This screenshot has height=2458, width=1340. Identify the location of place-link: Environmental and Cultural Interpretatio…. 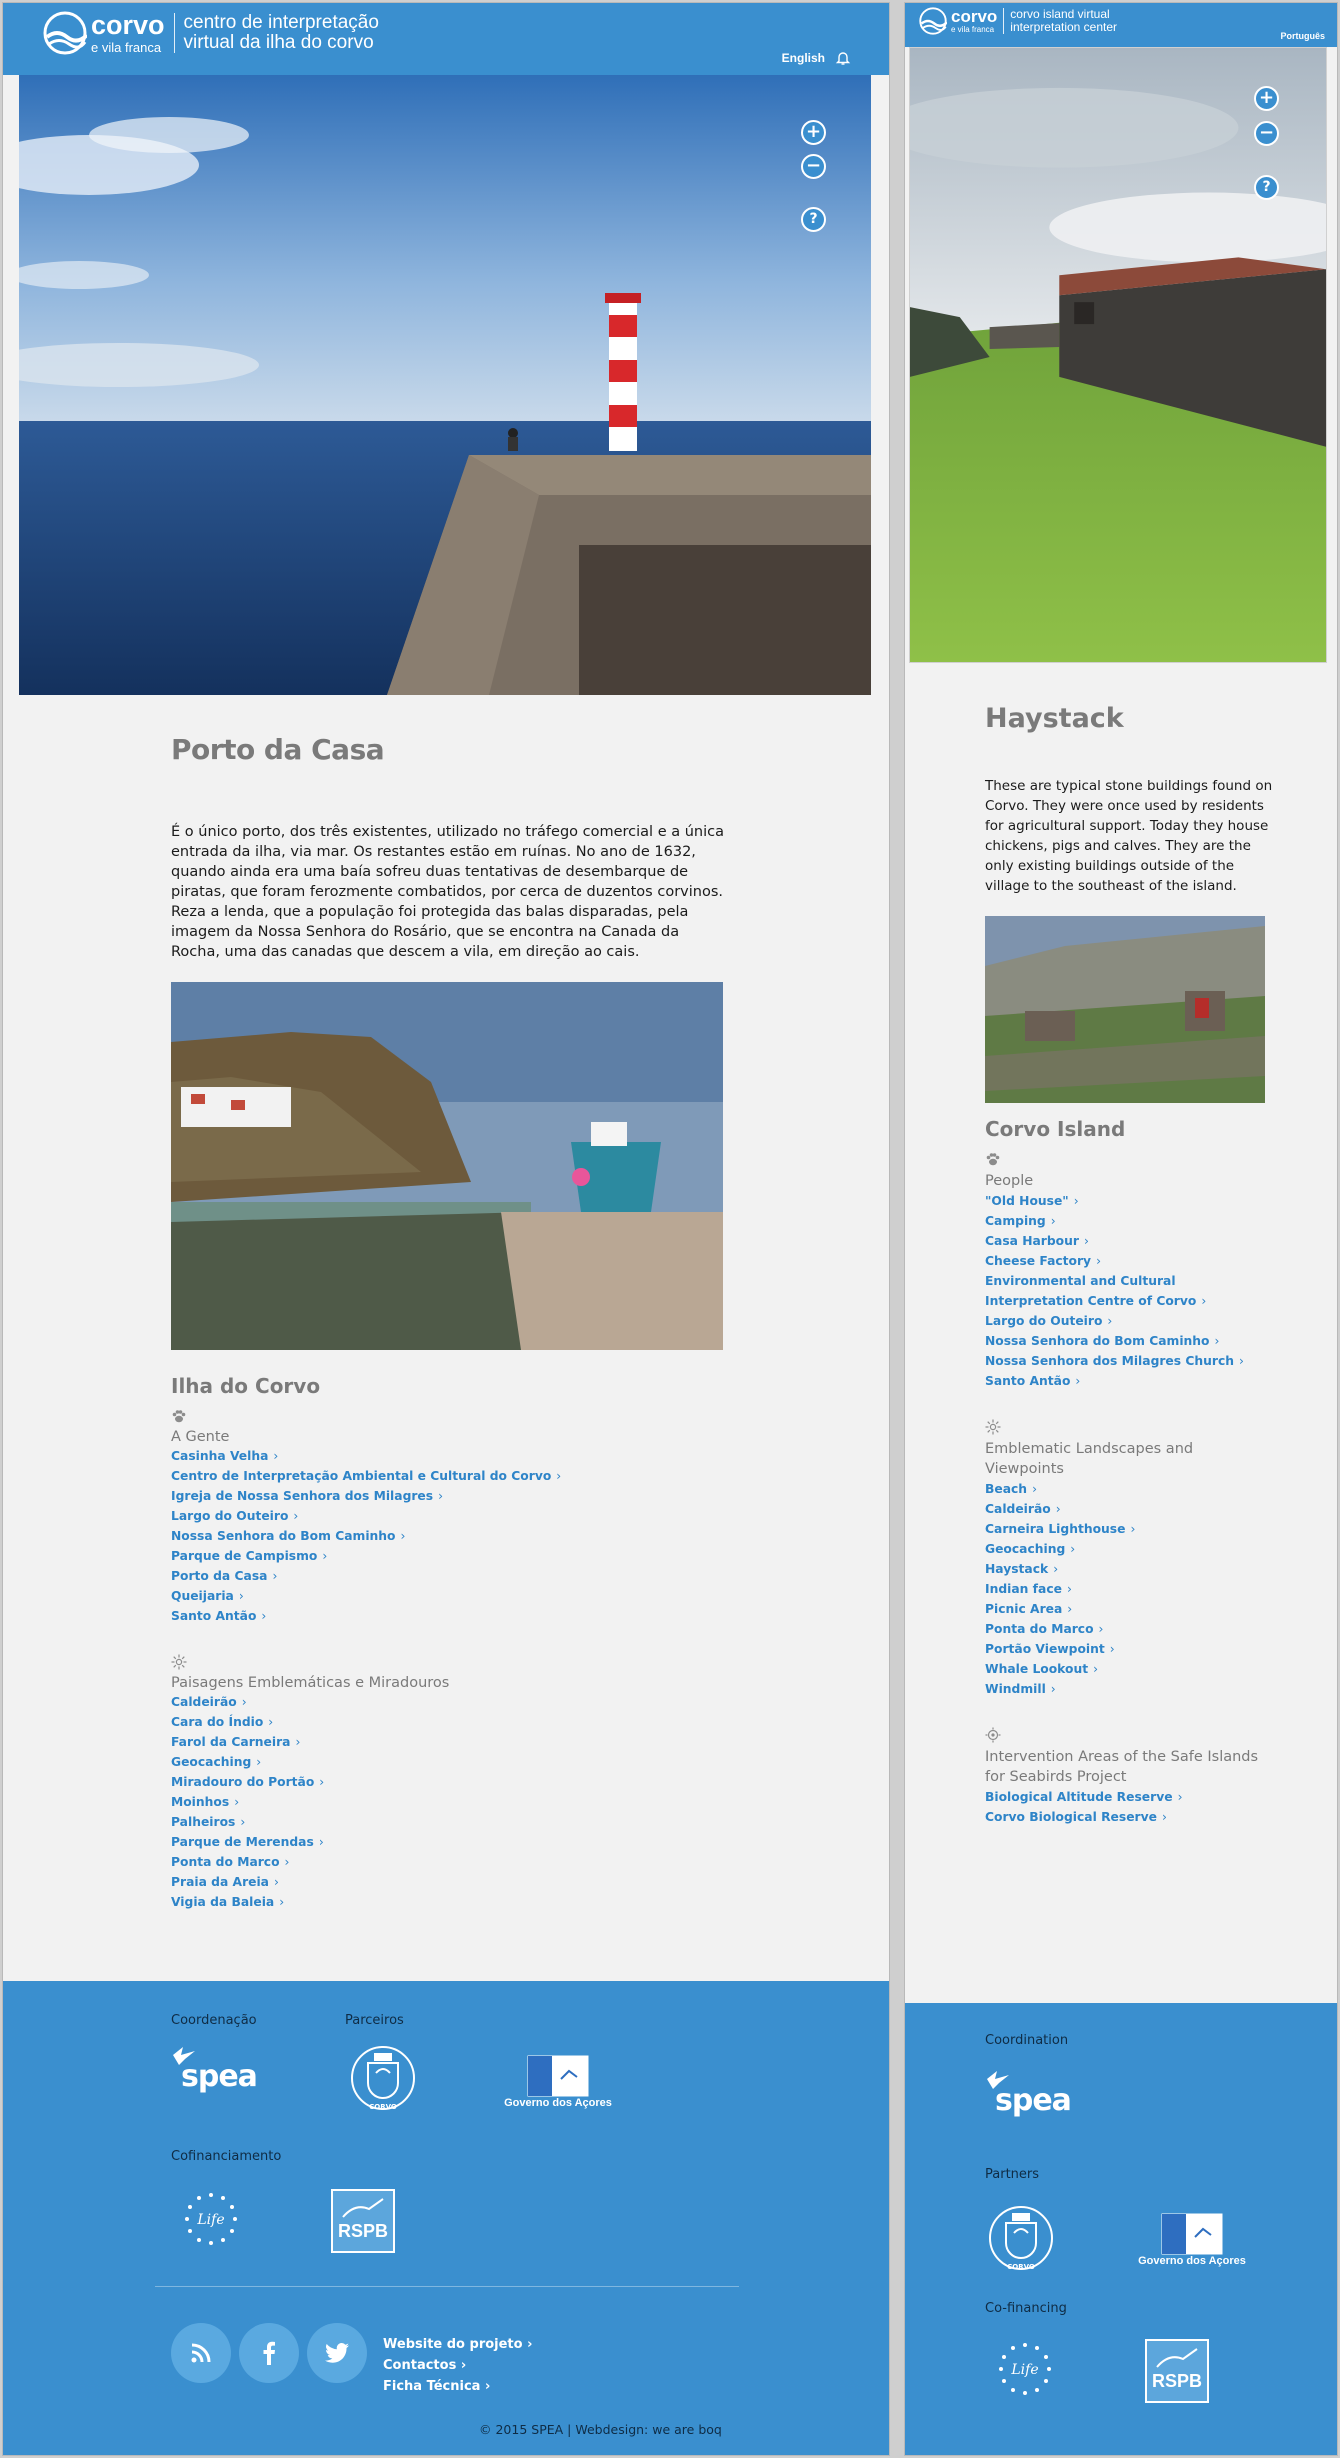
(1130, 1291).